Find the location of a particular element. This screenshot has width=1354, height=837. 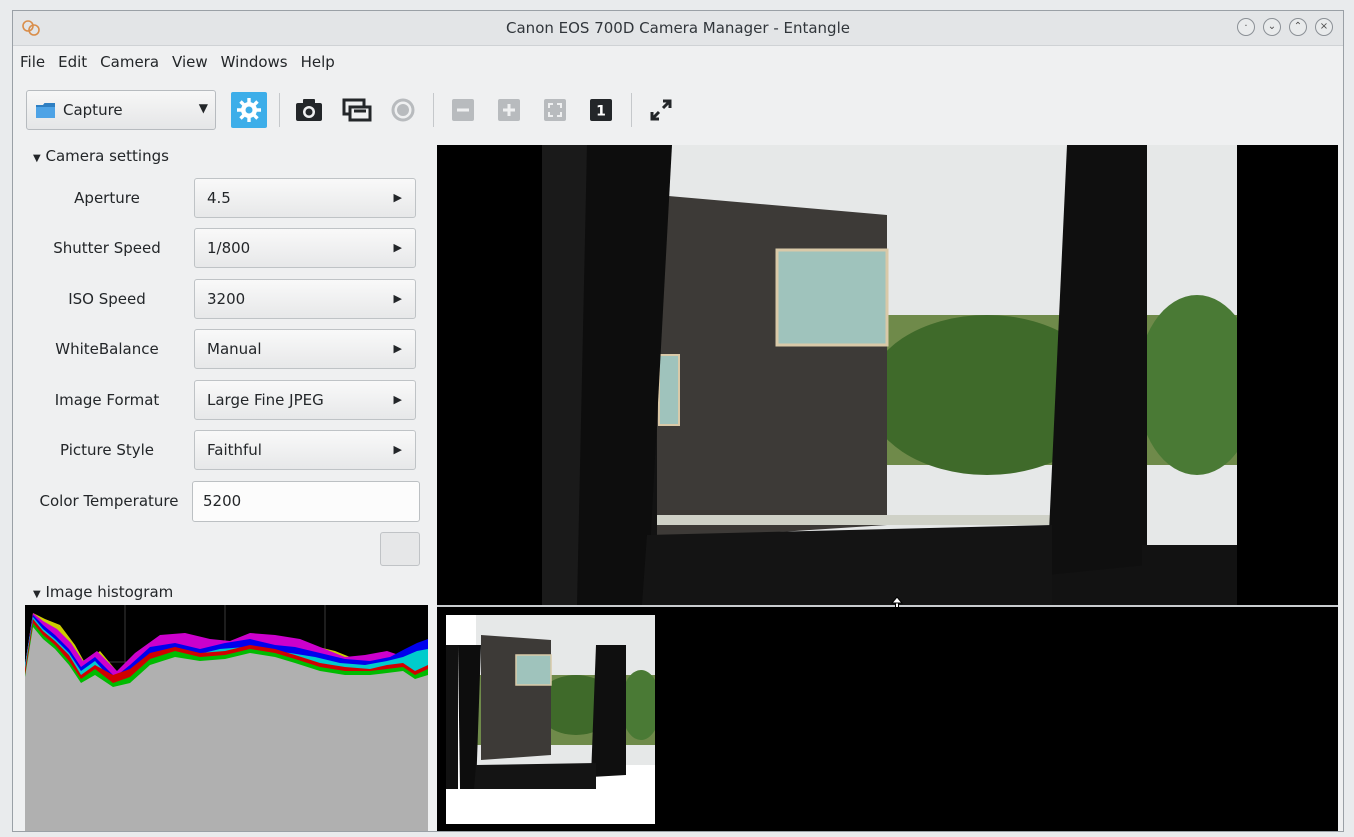

record-button is located at coordinates (403, 110).